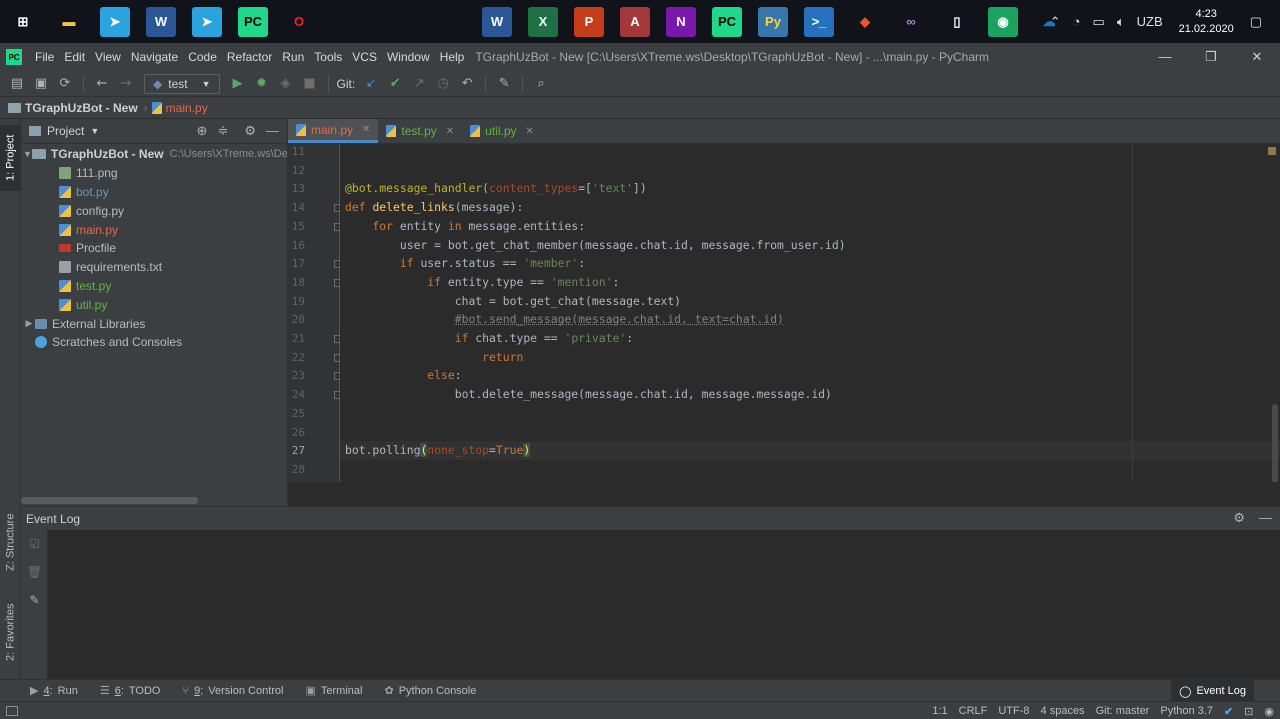  Describe the element at coordinates (286, 84) in the screenshot. I see `coverage-icon: ◈` at that location.